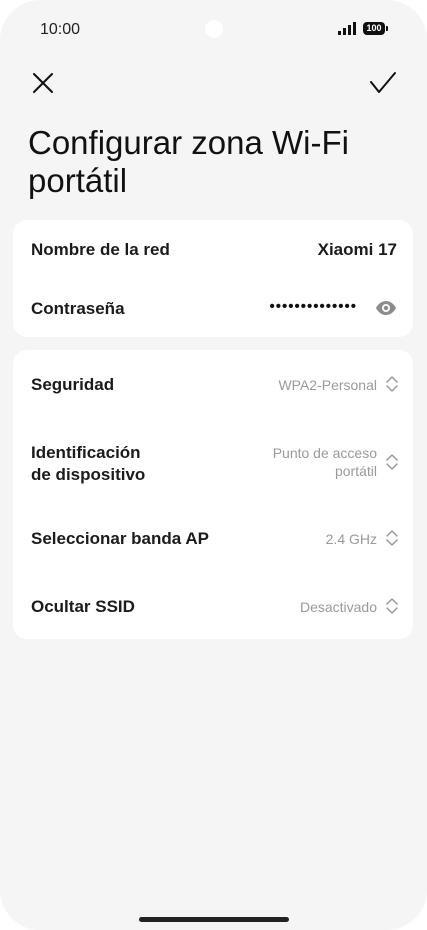 This screenshot has width=427, height=930. Describe the element at coordinates (86, 452) in the screenshot. I see `device-id-label-line1: Identificación` at that location.